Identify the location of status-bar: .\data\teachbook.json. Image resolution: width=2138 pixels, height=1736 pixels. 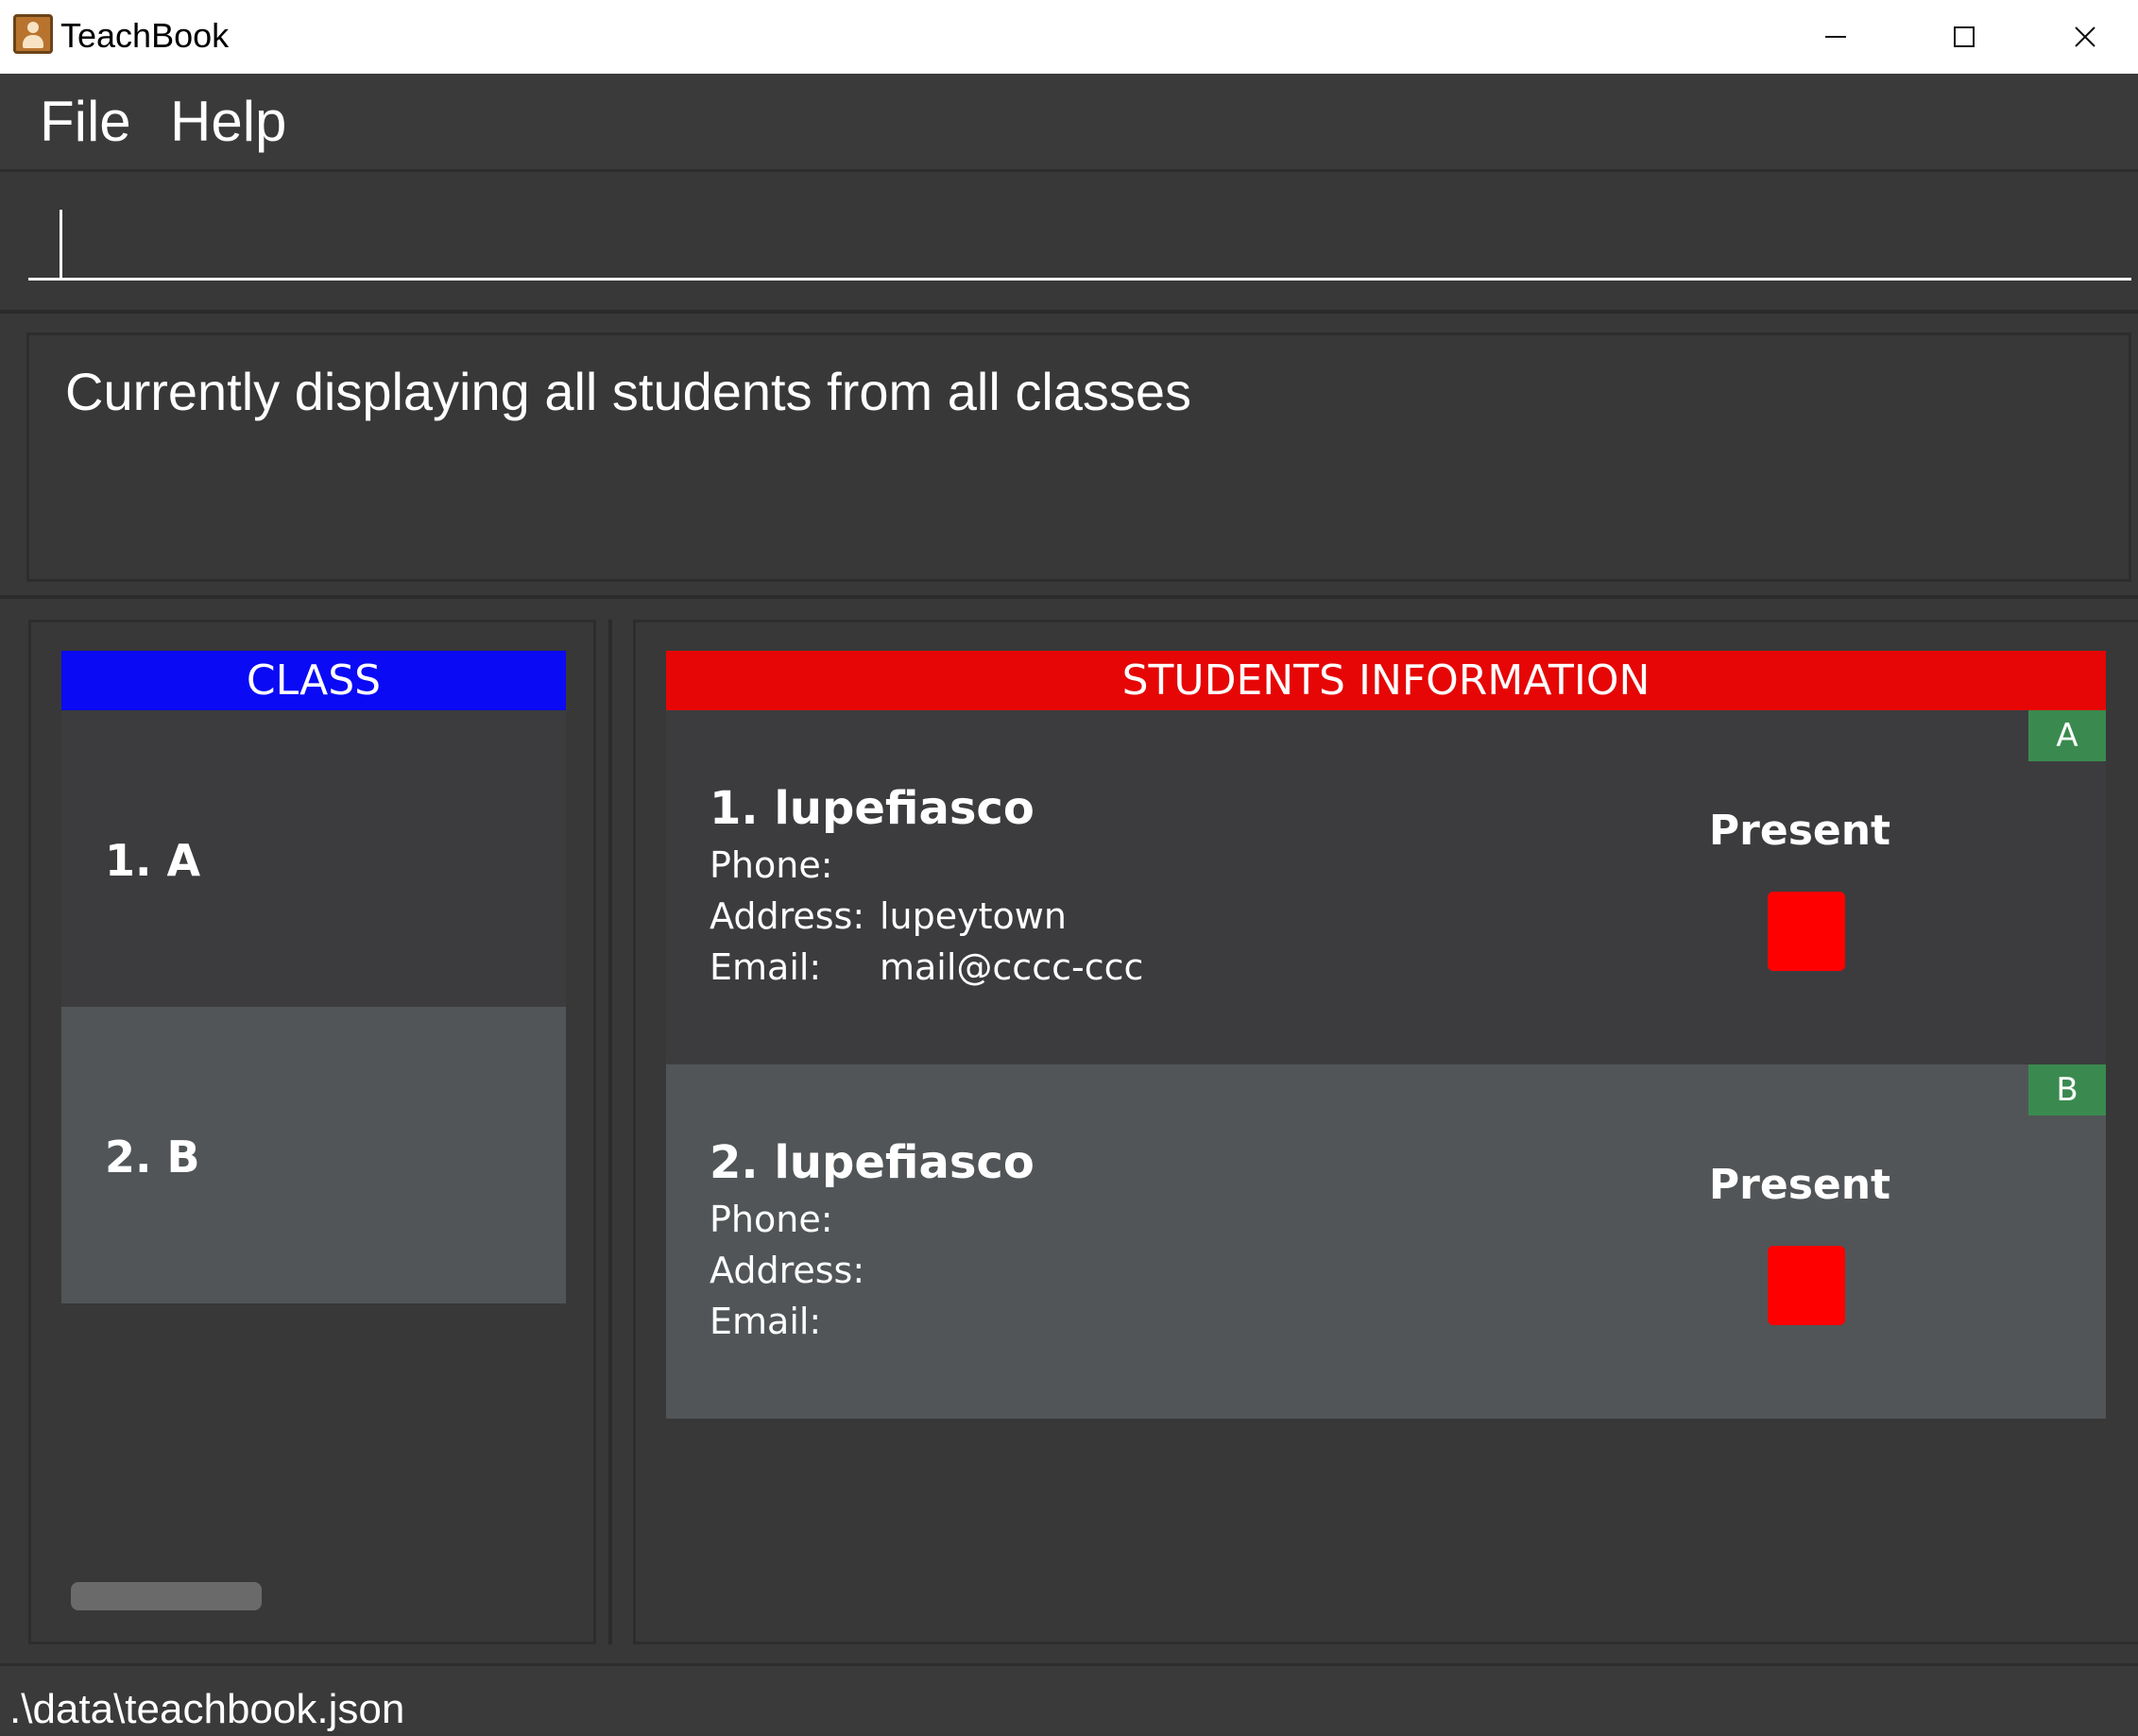
(1069, 1697).